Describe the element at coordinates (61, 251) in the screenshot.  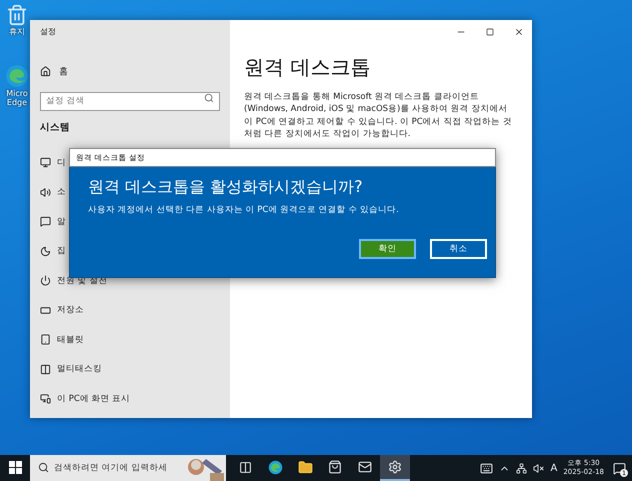
I see `sidebar-item-label: 집` at that location.